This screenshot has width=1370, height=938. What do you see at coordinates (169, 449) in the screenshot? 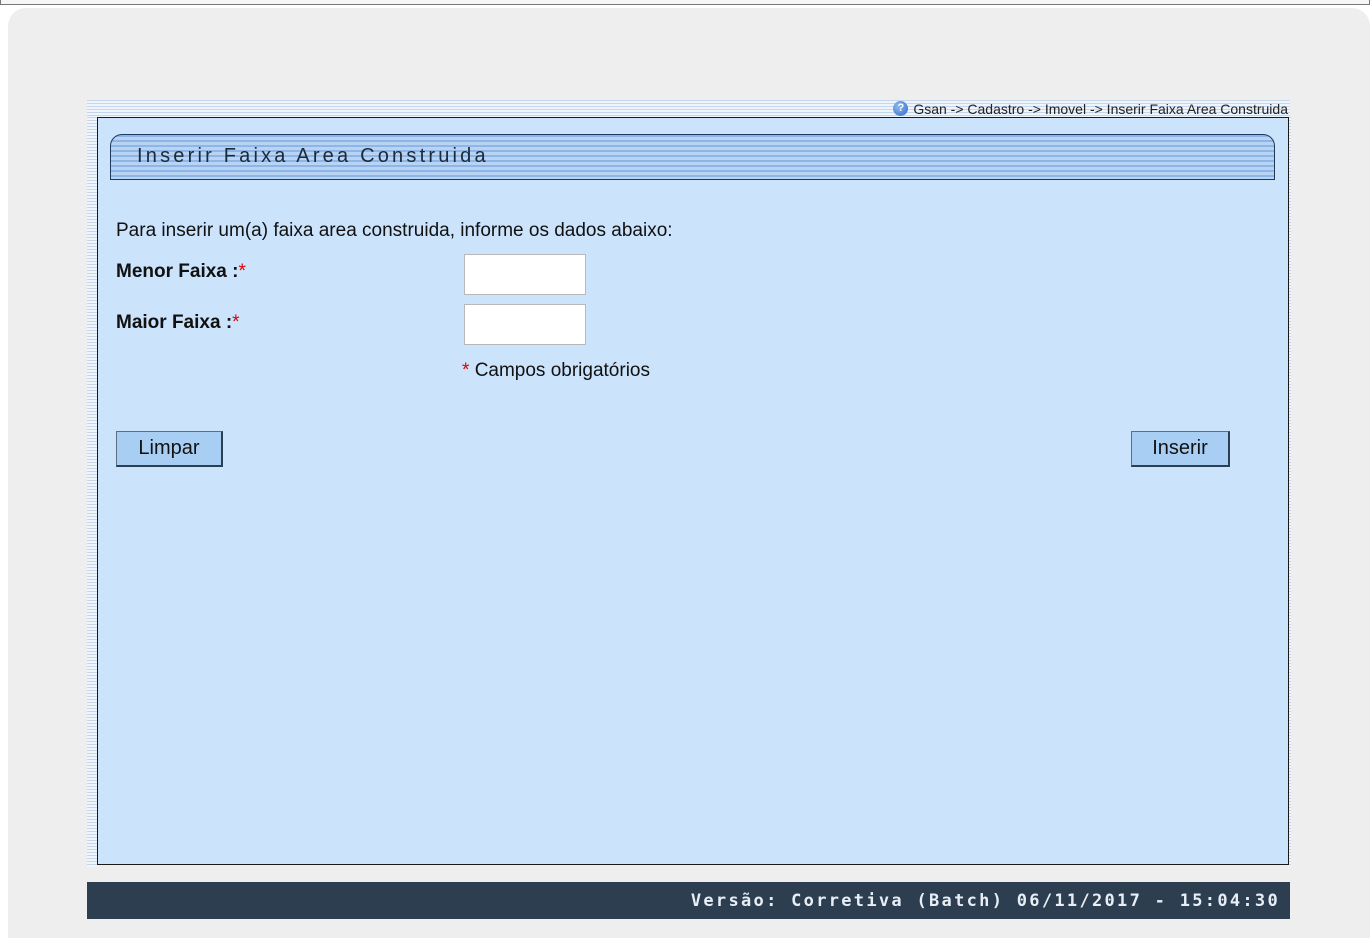
I see `limpar-button: Limpar` at bounding box center [169, 449].